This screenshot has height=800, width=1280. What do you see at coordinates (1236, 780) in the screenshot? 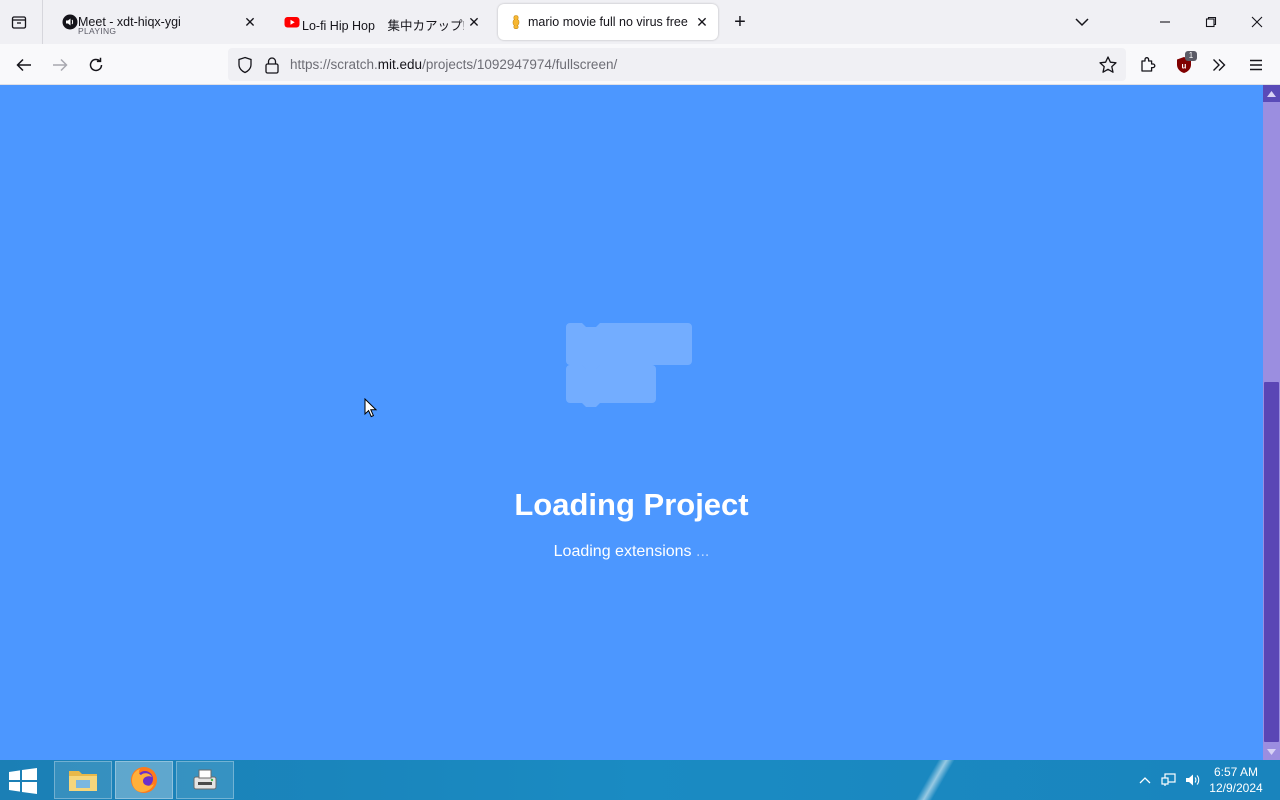
I see `system-clock: 6:57 AM 12/9/2024` at bounding box center [1236, 780].